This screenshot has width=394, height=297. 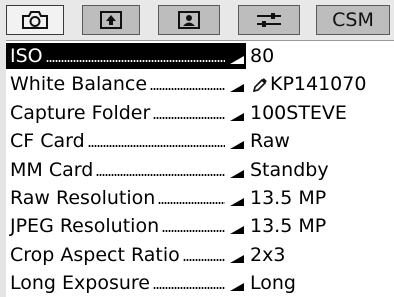 I want to click on menu-row: MM Card Standby, so click(x=197, y=170).